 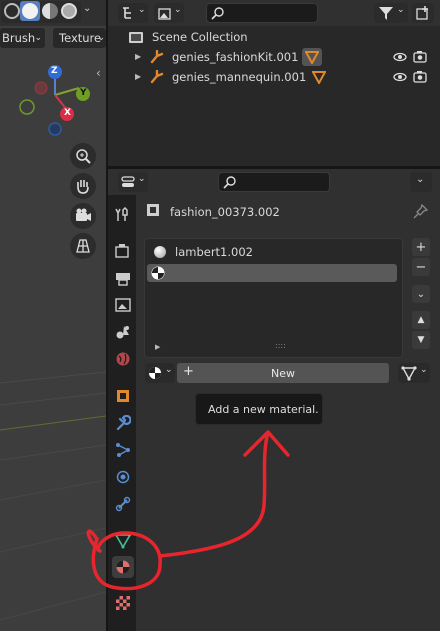 I want to click on properties-tabs, so click(x=122, y=413).